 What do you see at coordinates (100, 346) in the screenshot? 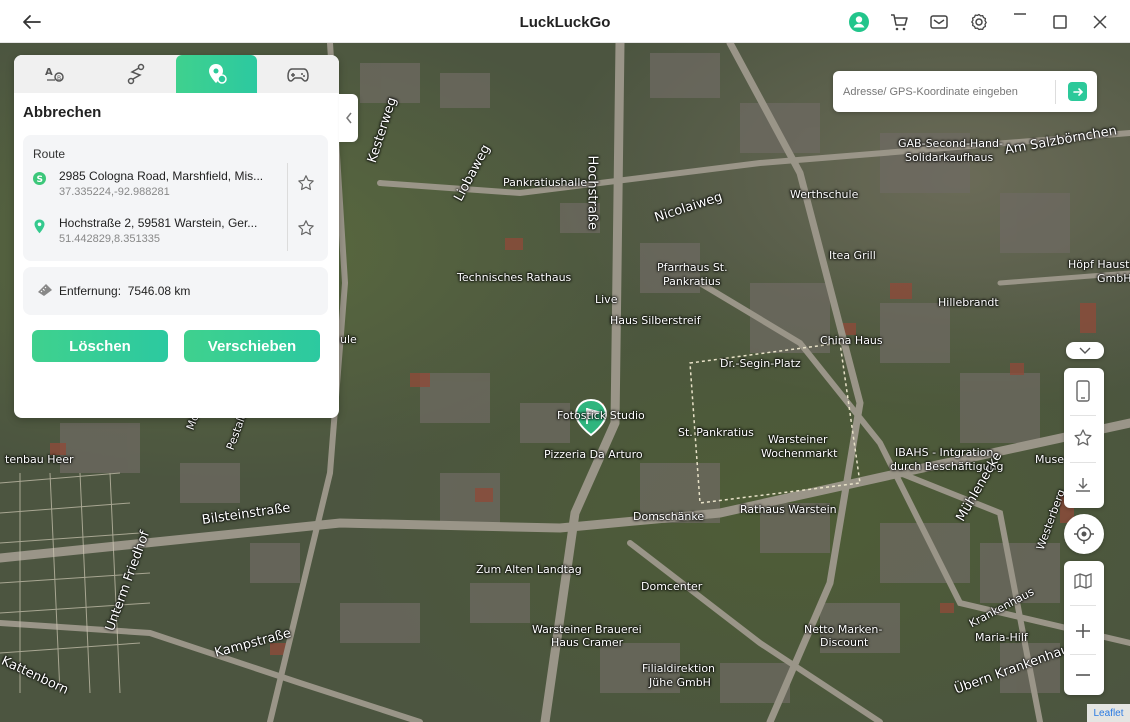
I see `delete-button: Löschen` at bounding box center [100, 346].